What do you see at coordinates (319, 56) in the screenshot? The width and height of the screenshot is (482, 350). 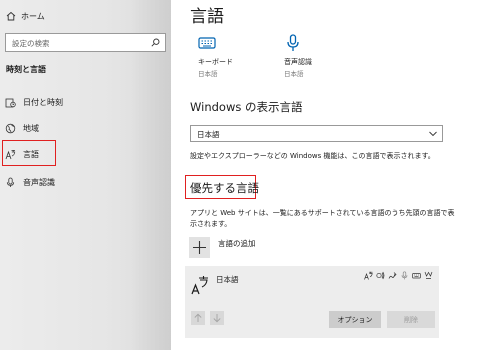 I see `speech-link: 音声認識 日本語` at bounding box center [319, 56].